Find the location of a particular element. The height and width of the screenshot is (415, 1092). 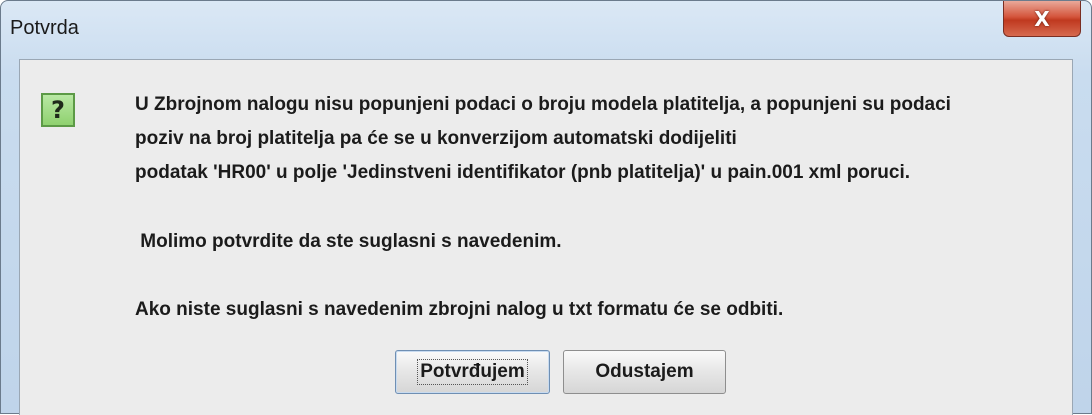

title-bar: Potvrda X is located at coordinates (546, 30).